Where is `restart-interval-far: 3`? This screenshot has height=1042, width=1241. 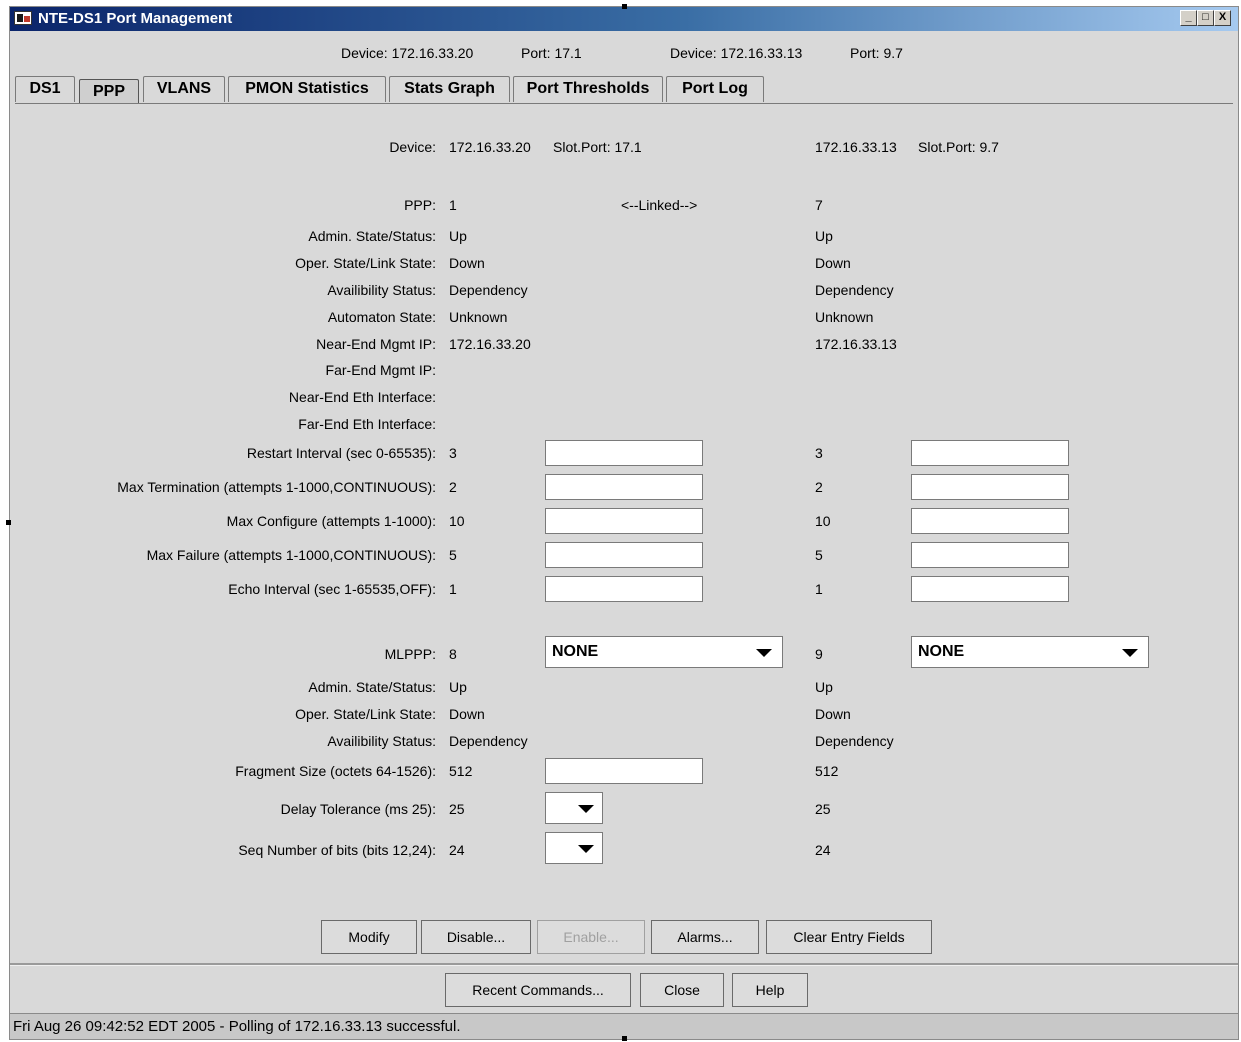 restart-interval-far: 3 is located at coordinates (819, 453).